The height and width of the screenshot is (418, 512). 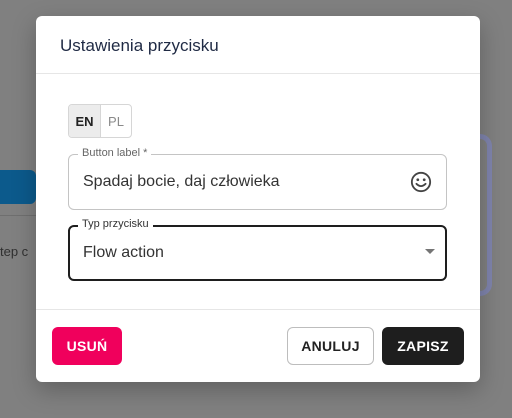 What do you see at coordinates (123, 252) in the screenshot?
I see `button-type-value: Flow action` at bounding box center [123, 252].